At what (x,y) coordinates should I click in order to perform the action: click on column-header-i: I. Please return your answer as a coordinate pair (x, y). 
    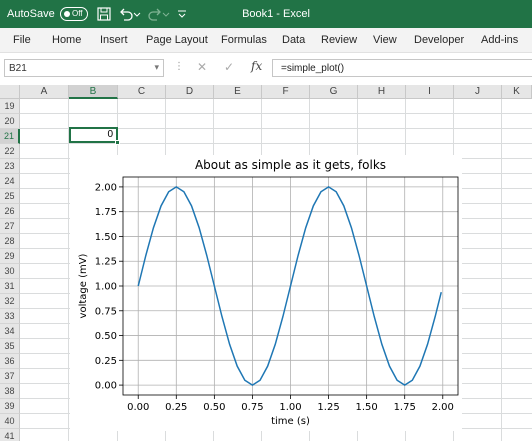
    Looking at the image, I should click on (430, 92).